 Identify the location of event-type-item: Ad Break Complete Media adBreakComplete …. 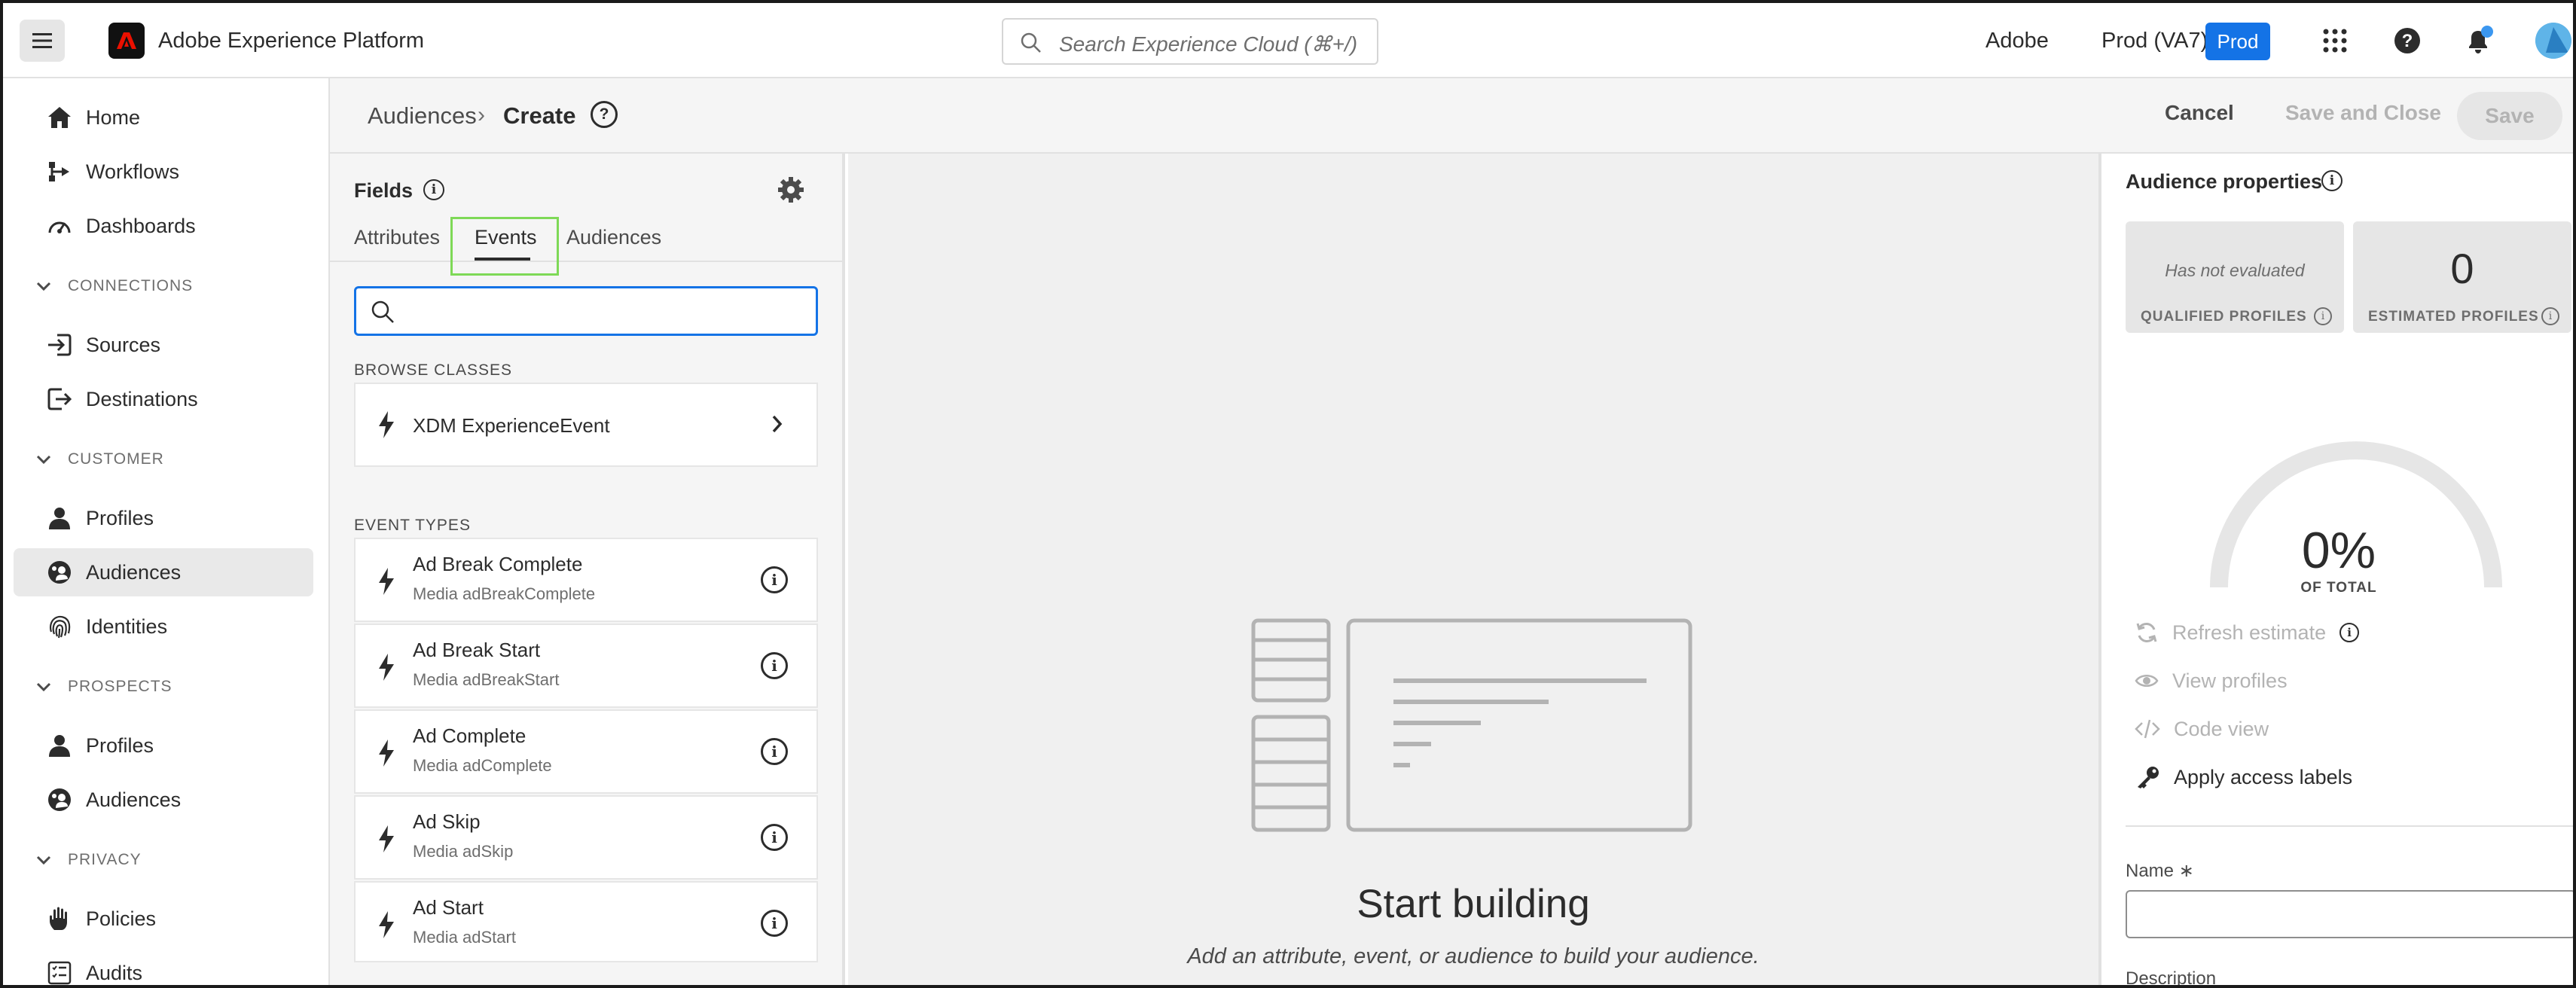
(586, 580).